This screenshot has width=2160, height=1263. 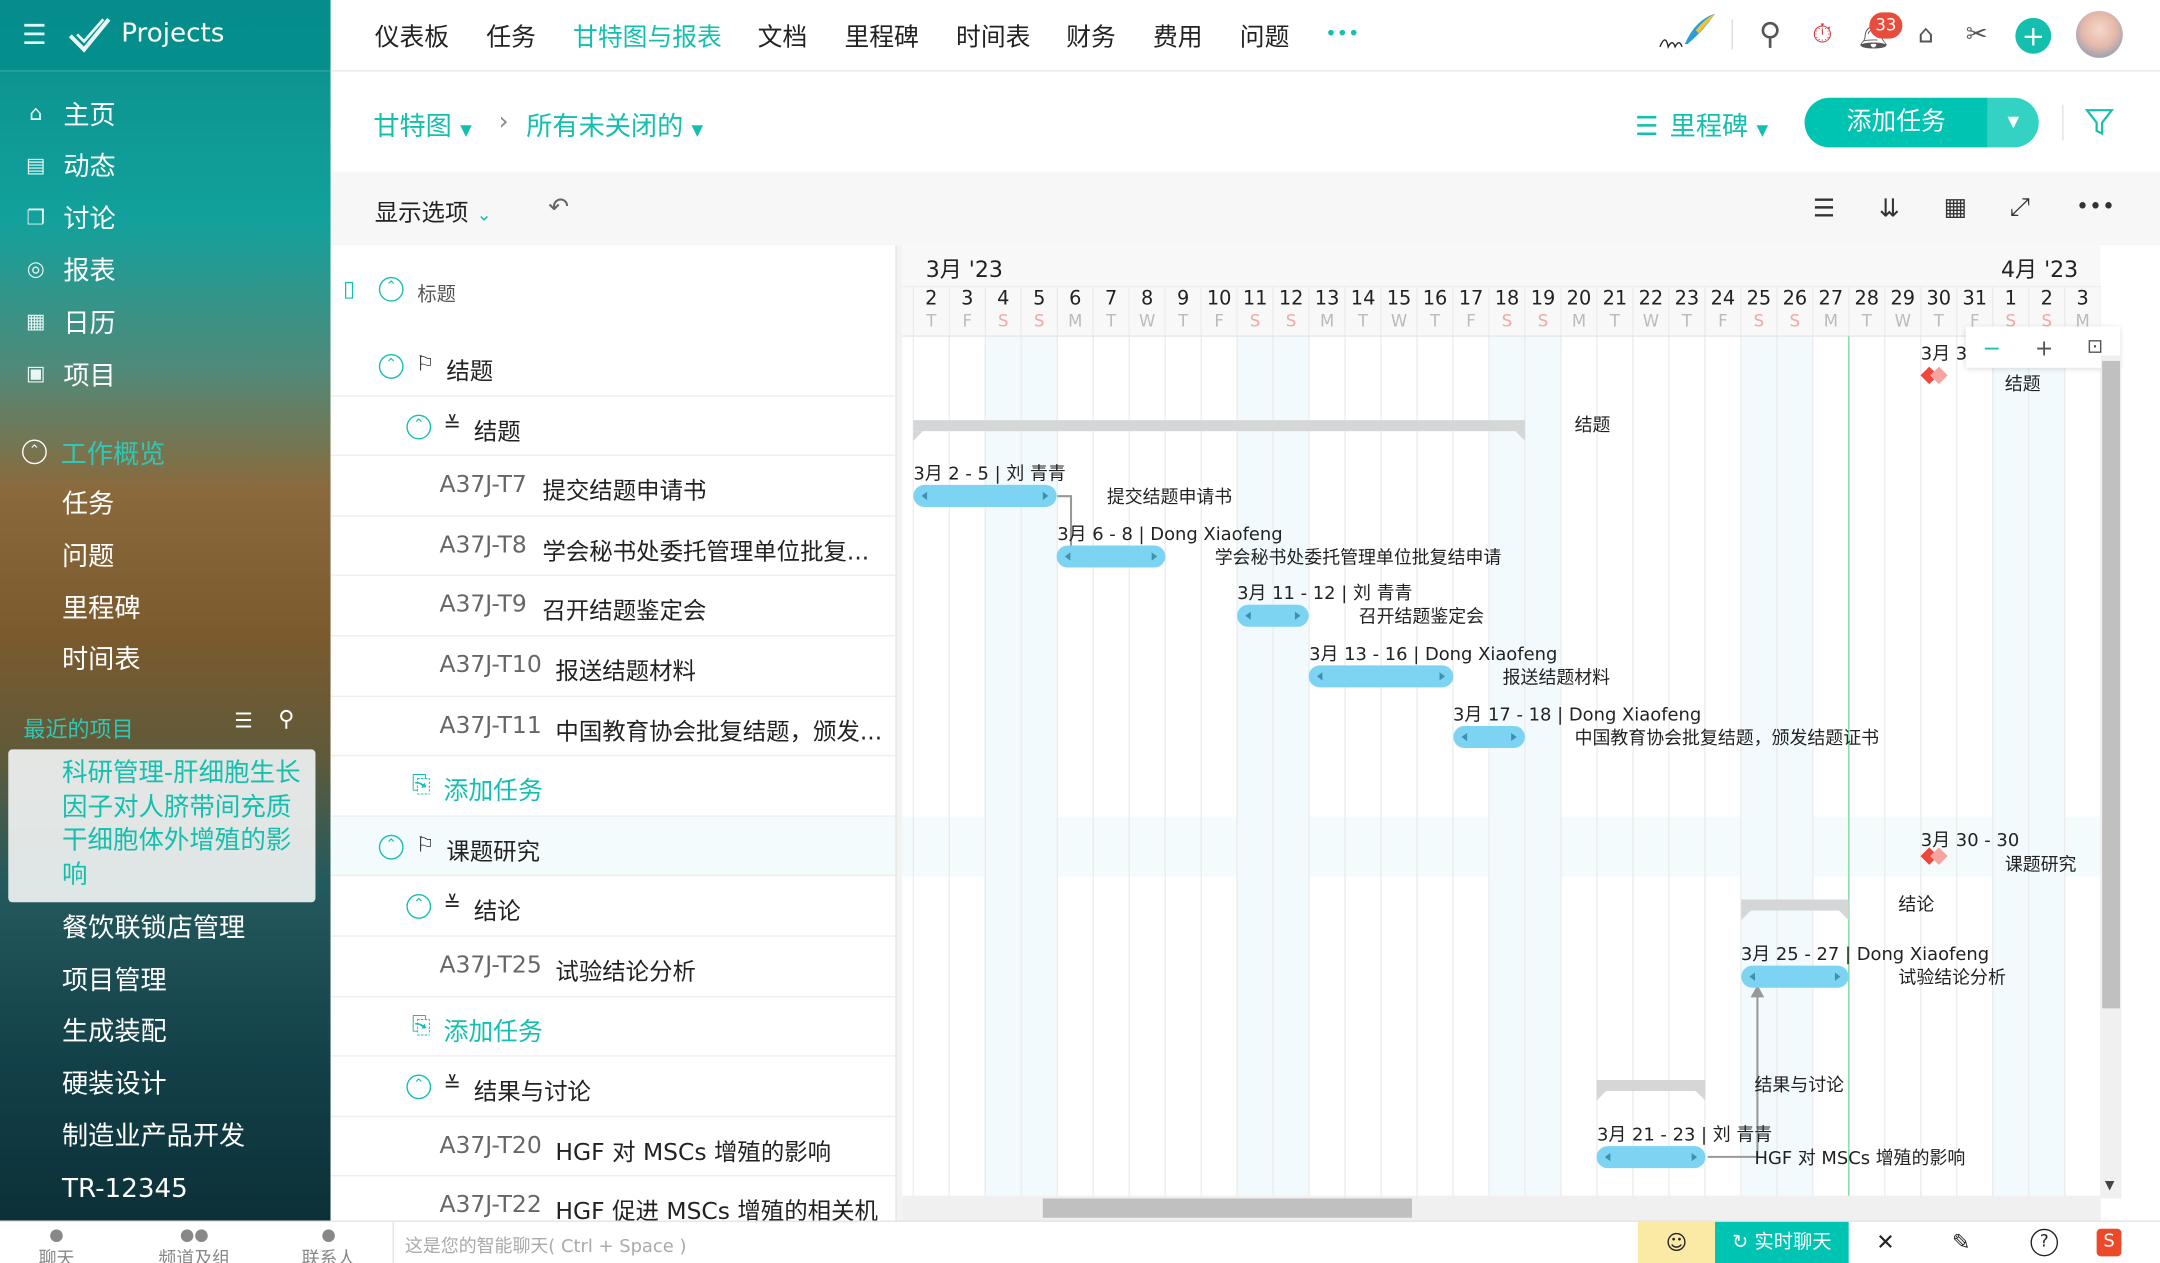 What do you see at coordinates (69, 269) in the screenshot?
I see `sidebar-item-3: ◎ 报表` at bounding box center [69, 269].